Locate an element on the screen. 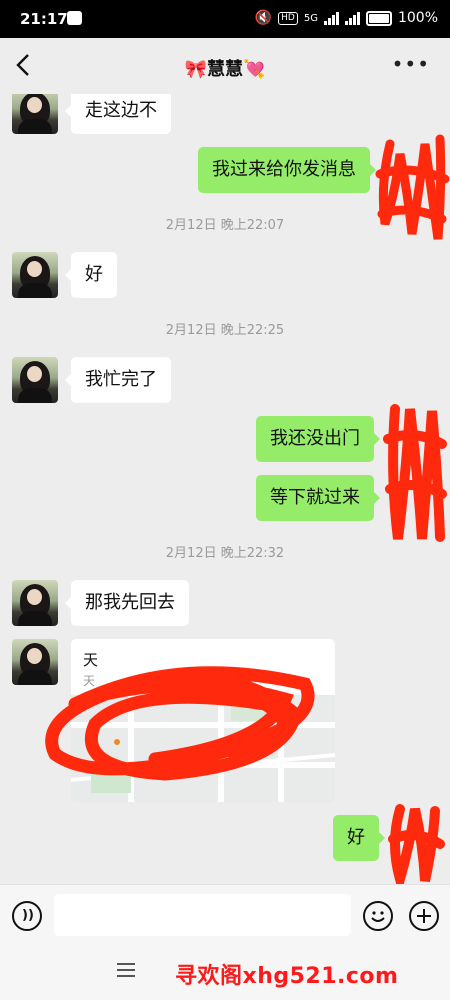  menu-icon is located at coordinates (126, 970).